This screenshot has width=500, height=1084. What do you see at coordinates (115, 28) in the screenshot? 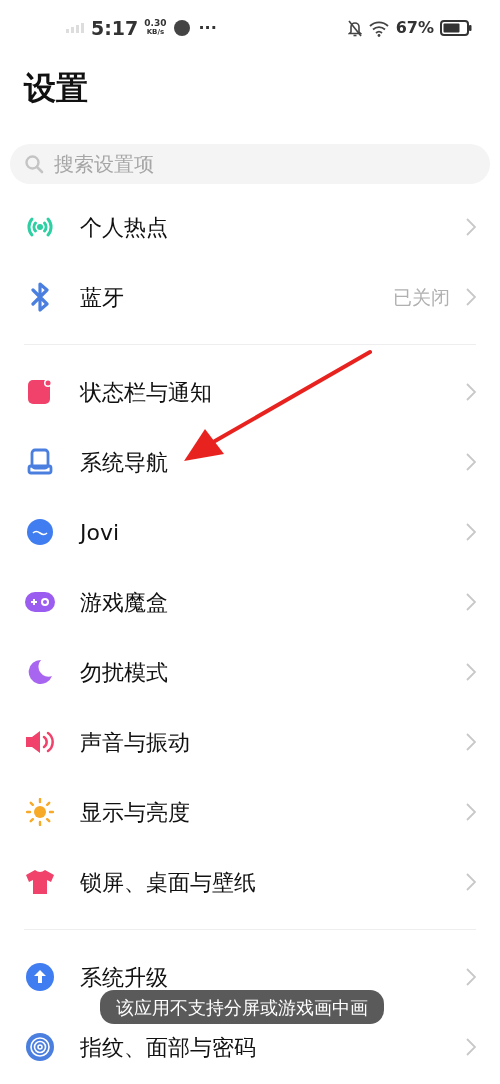
I see `clock-time: 5:17` at bounding box center [115, 28].